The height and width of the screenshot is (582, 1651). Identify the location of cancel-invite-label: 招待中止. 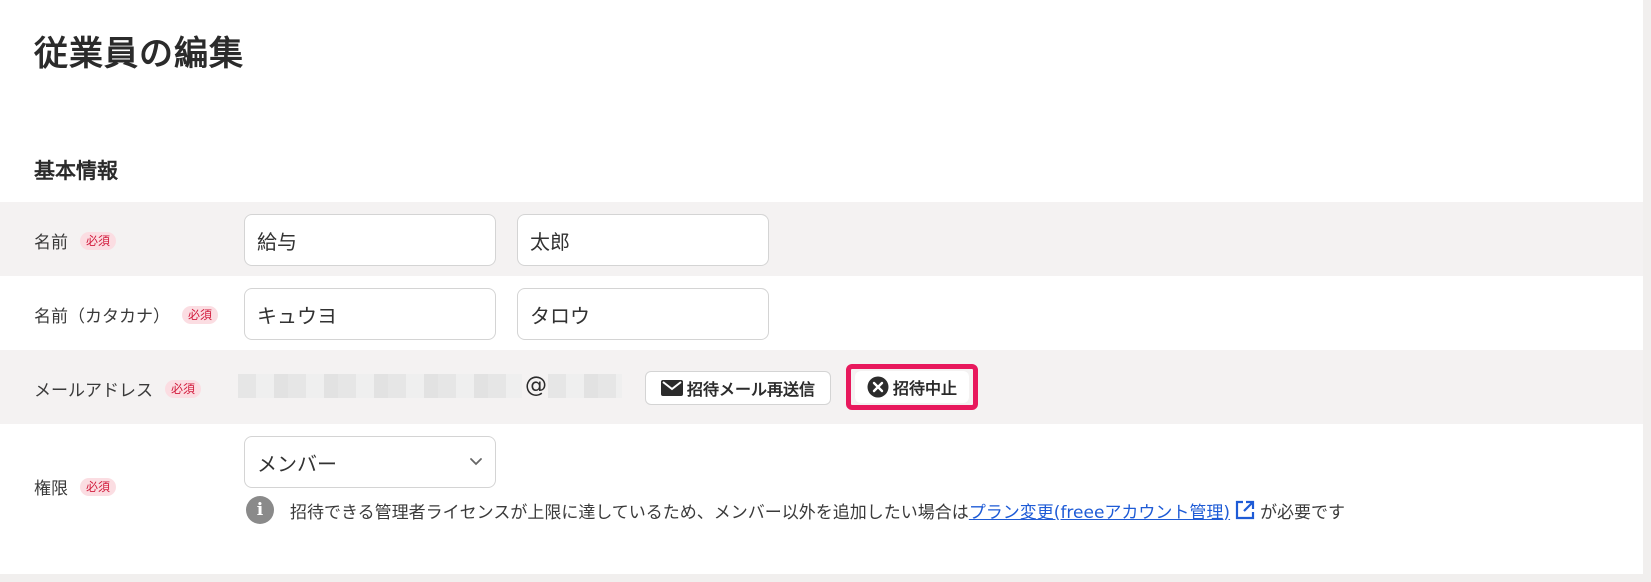
(924, 389).